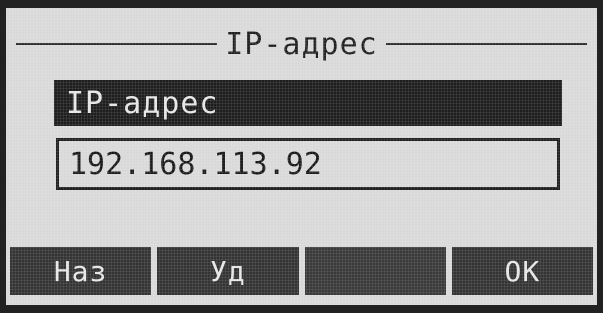  What do you see at coordinates (308, 103) in the screenshot?
I see `ip-address-label: IP-адрес` at bounding box center [308, 103].